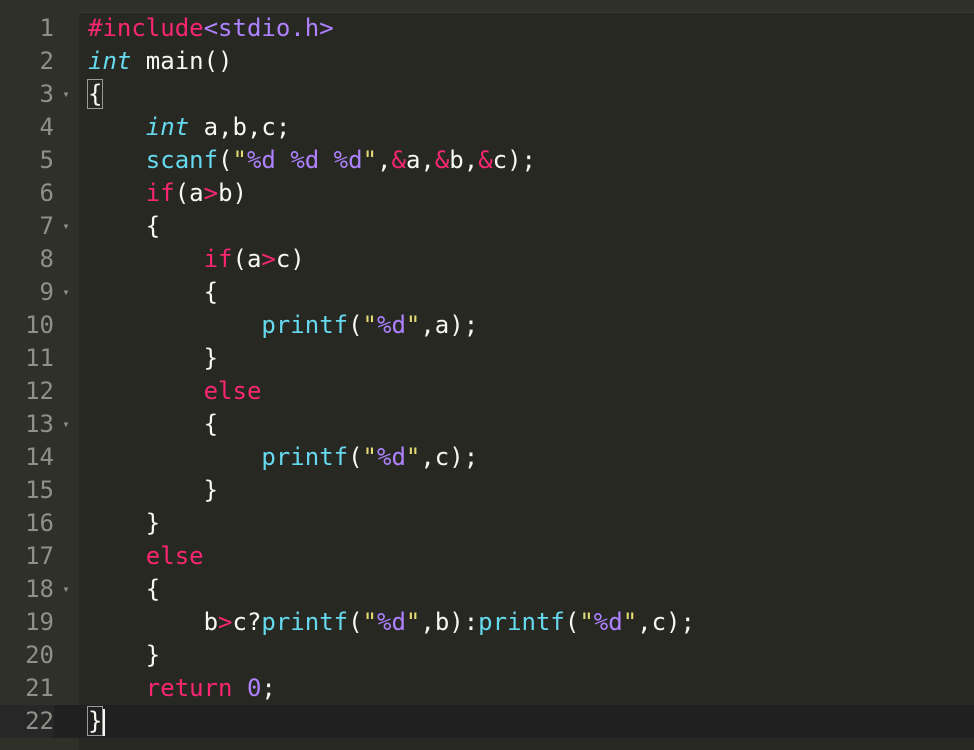  What do you see at coordinates (487, 556) in the screenshot?
I see `code-line: 17 else` at bounding box center [487, 556].